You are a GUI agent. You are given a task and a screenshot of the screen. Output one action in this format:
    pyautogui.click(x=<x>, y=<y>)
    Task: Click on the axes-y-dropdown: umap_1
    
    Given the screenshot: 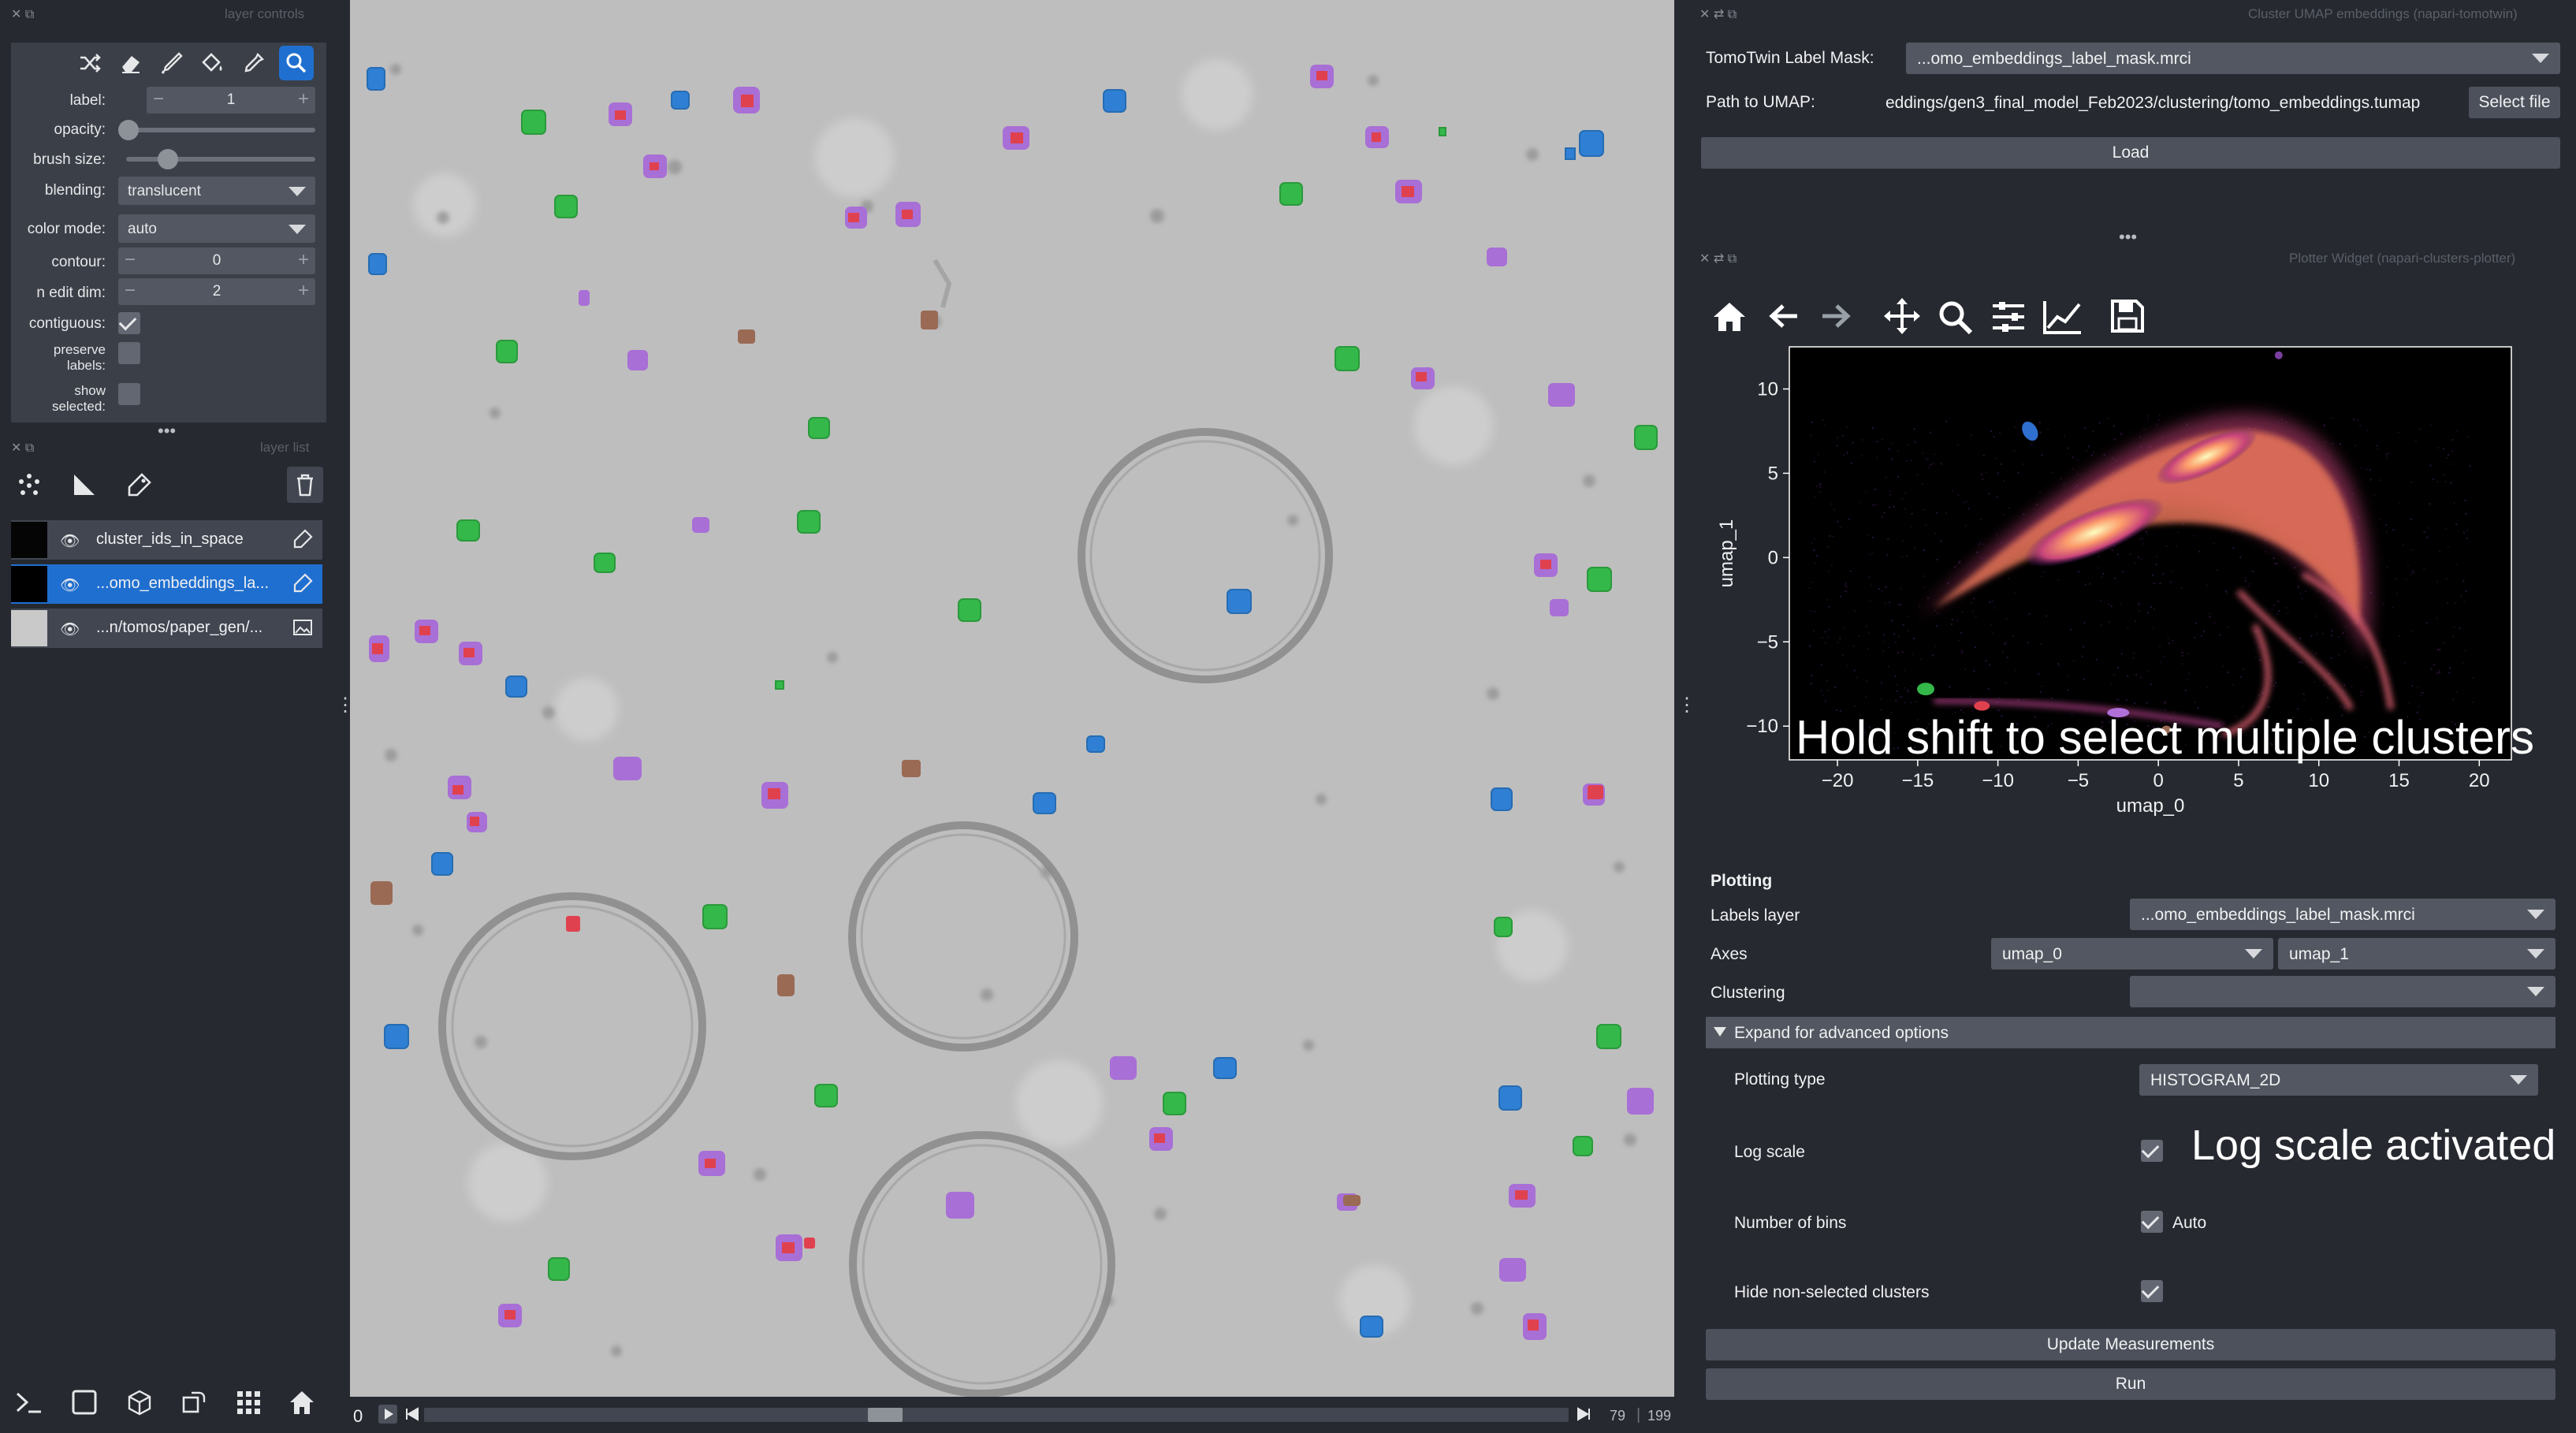 What is the action you would take?
    pyautogui.click(x=2417, y=954)
    